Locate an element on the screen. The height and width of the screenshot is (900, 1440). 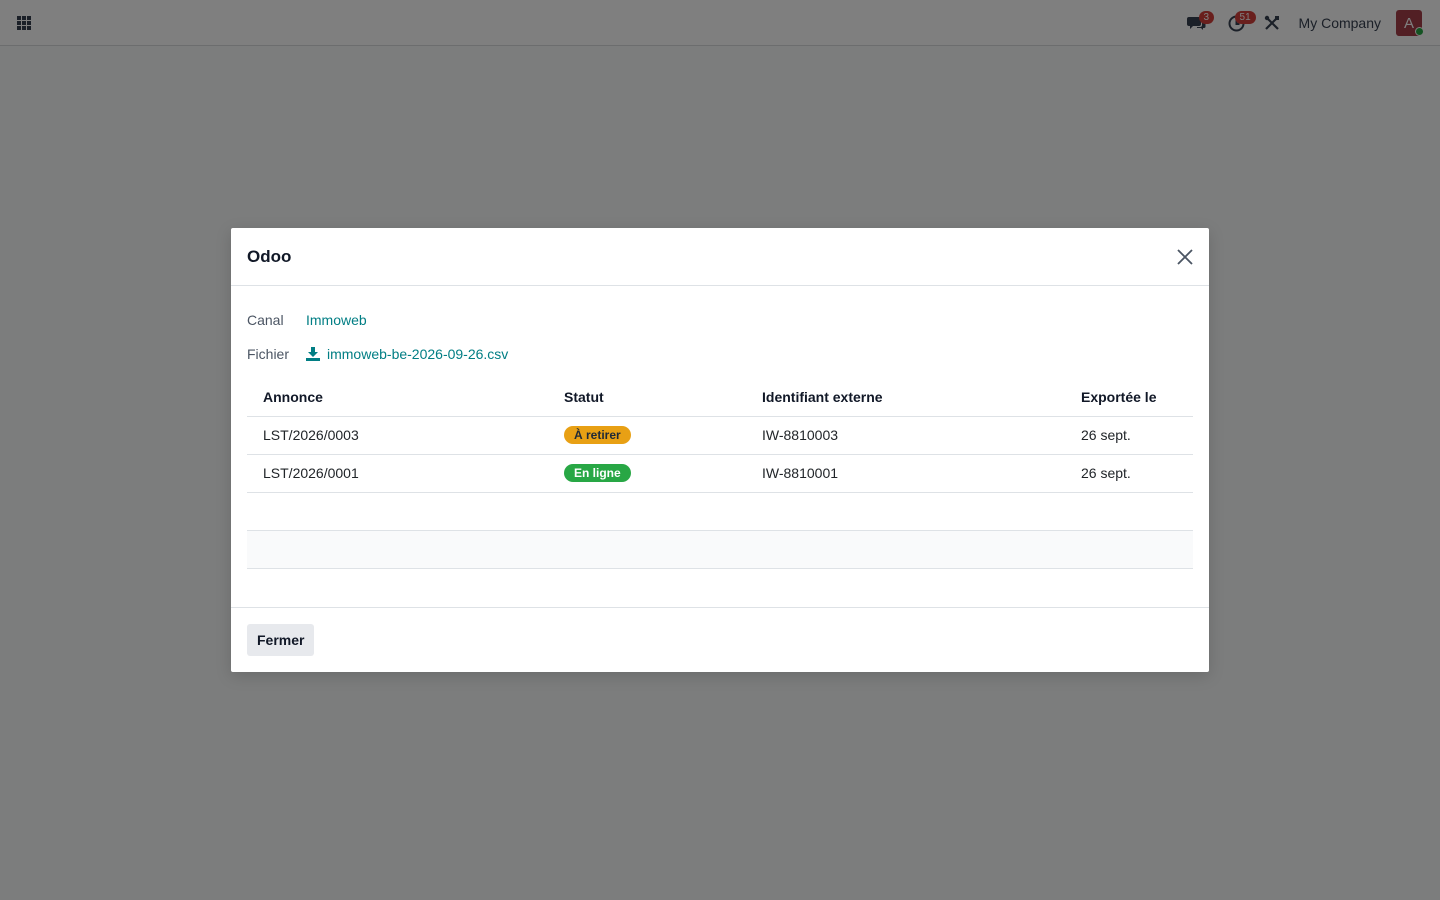
cell-annonce: LST/2026/0003 is located at coordinates (397, 435).